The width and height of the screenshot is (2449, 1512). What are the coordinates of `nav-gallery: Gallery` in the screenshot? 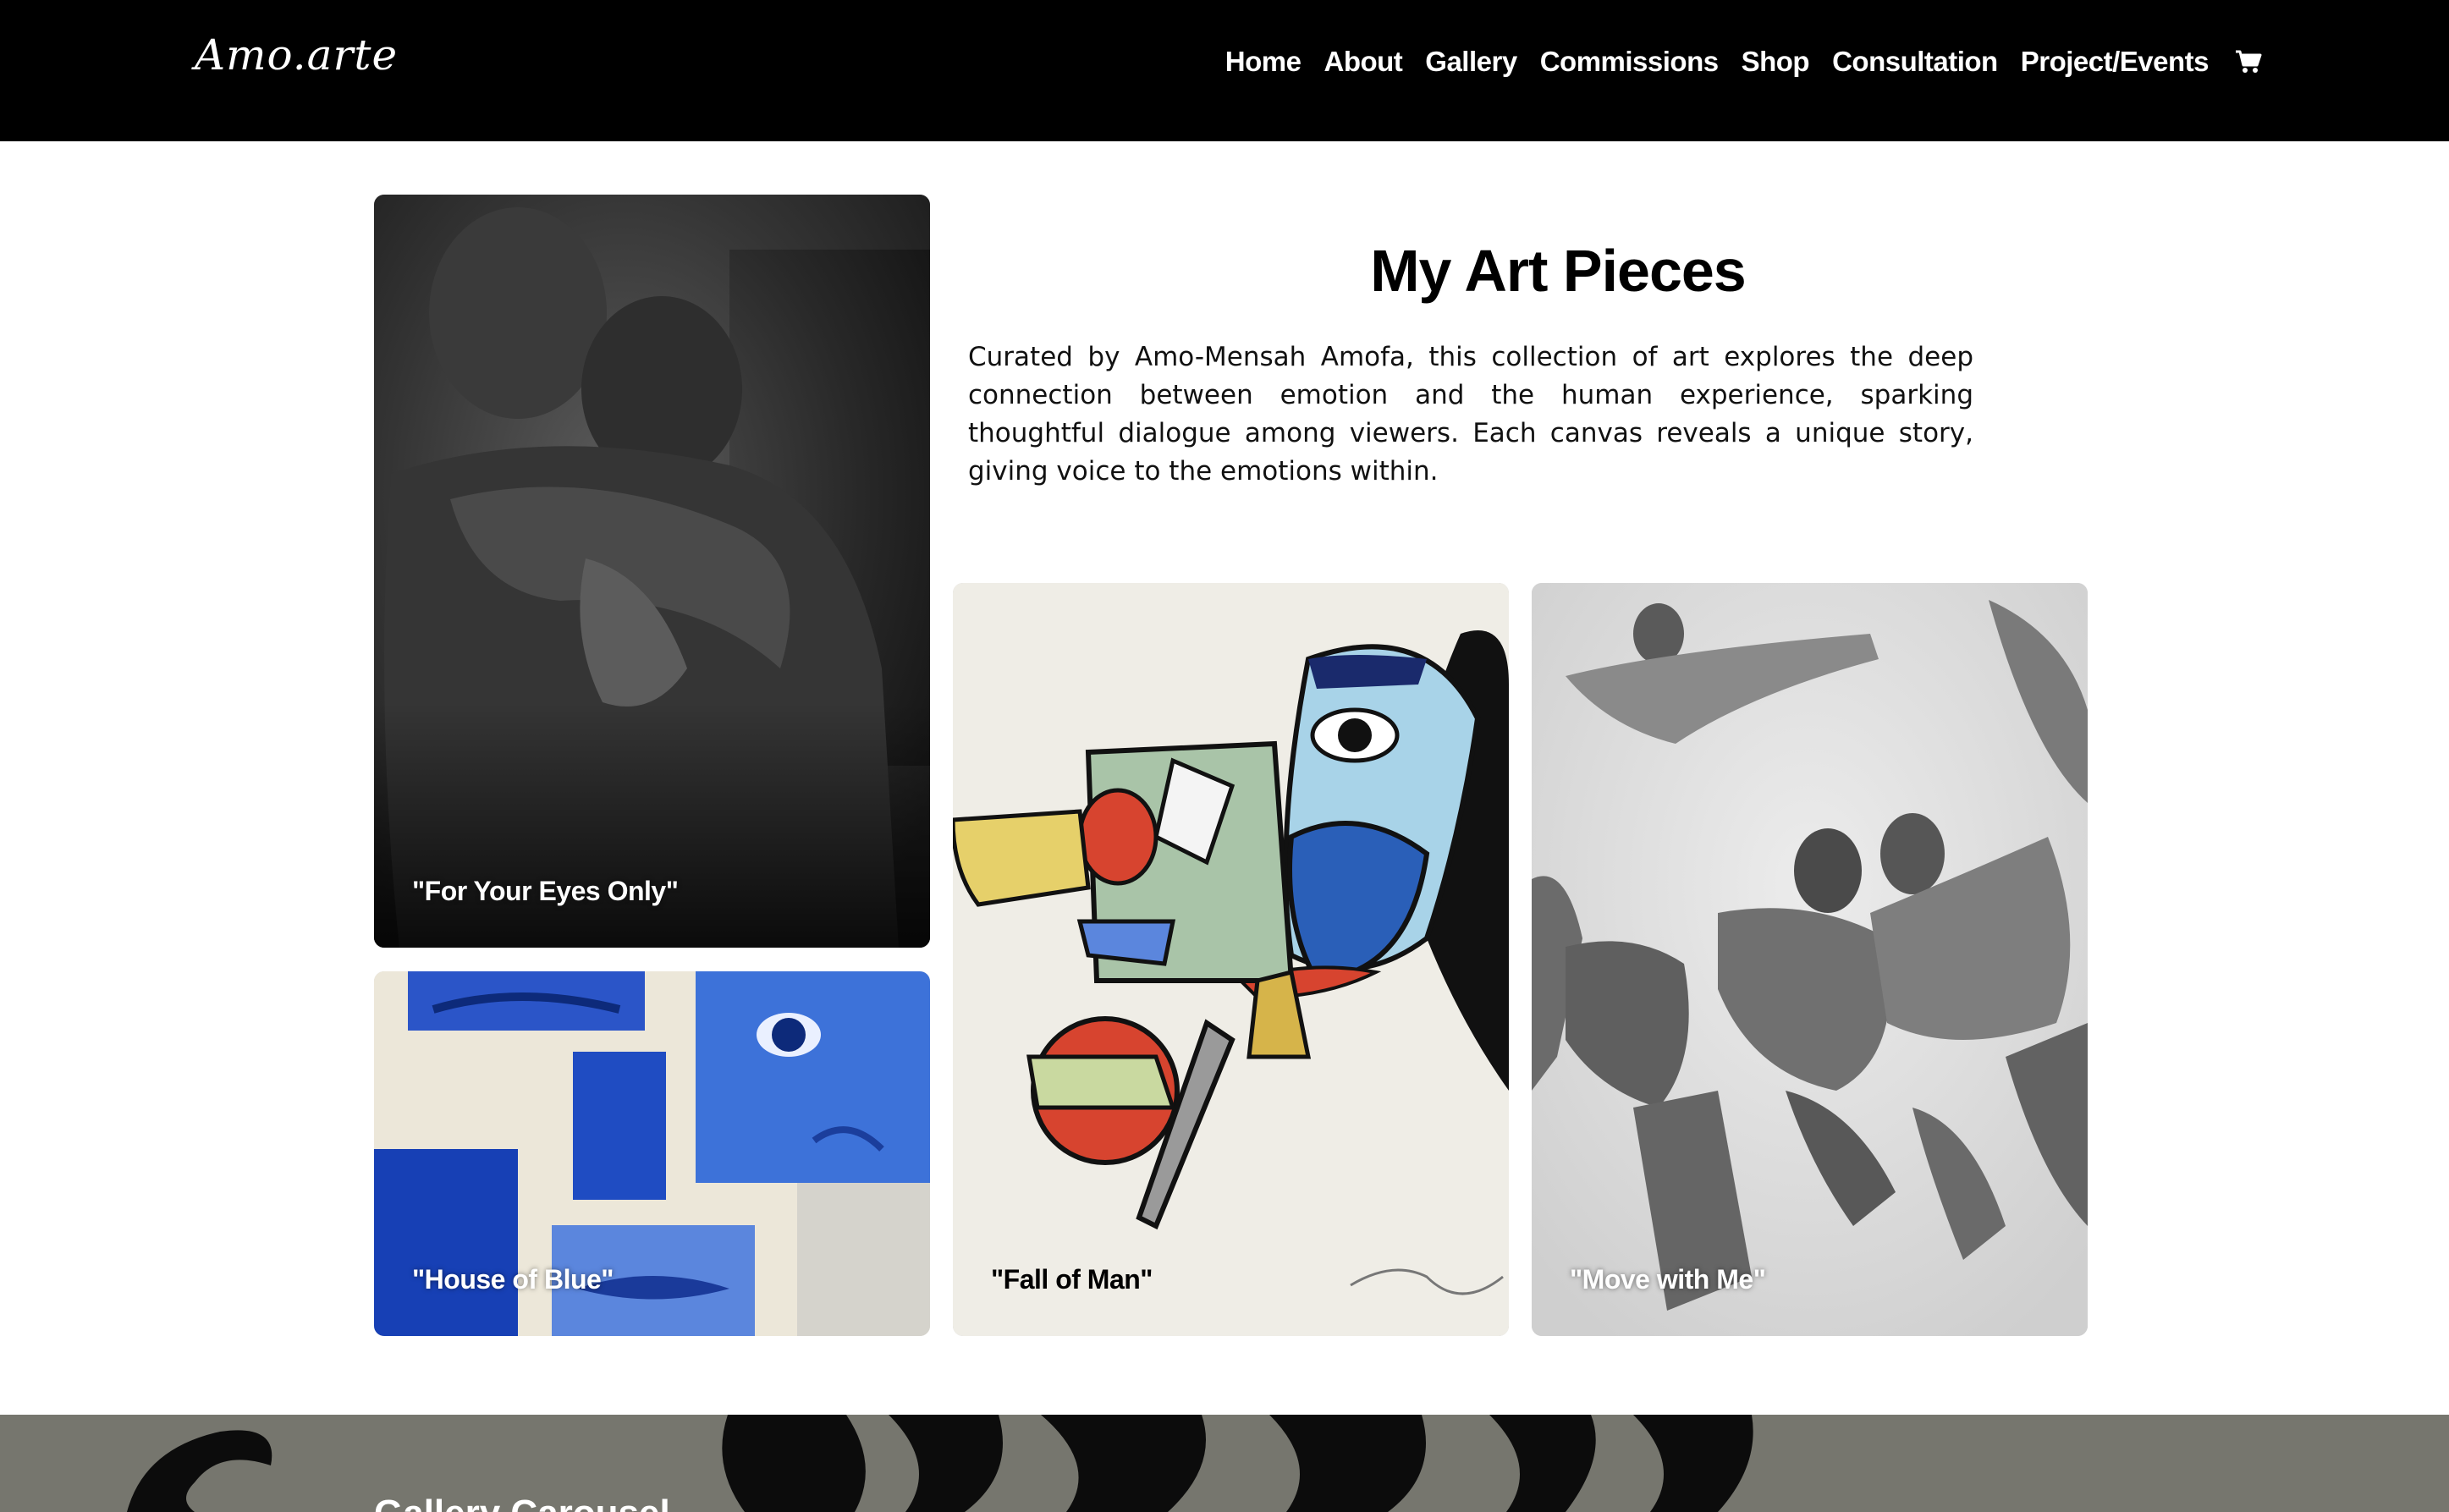 It's located at (1471, 62).